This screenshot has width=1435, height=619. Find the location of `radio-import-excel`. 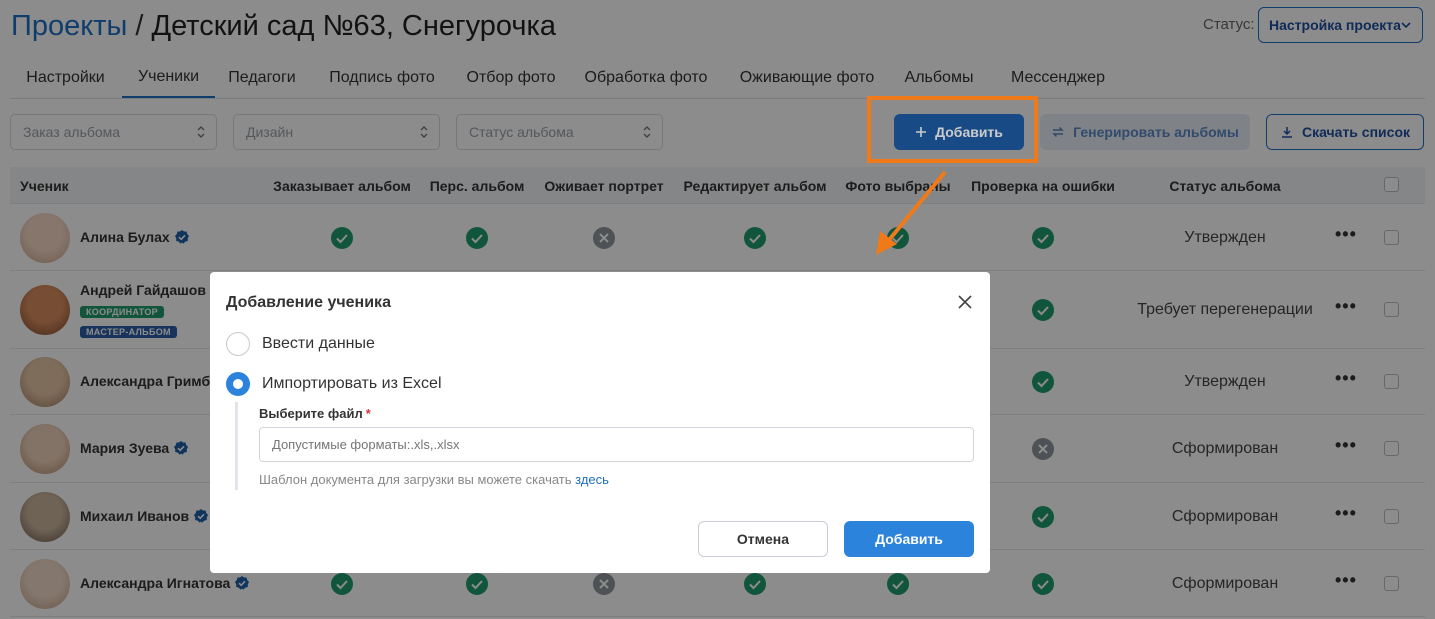

radio-import-excel is located at coordinates (238, 384).